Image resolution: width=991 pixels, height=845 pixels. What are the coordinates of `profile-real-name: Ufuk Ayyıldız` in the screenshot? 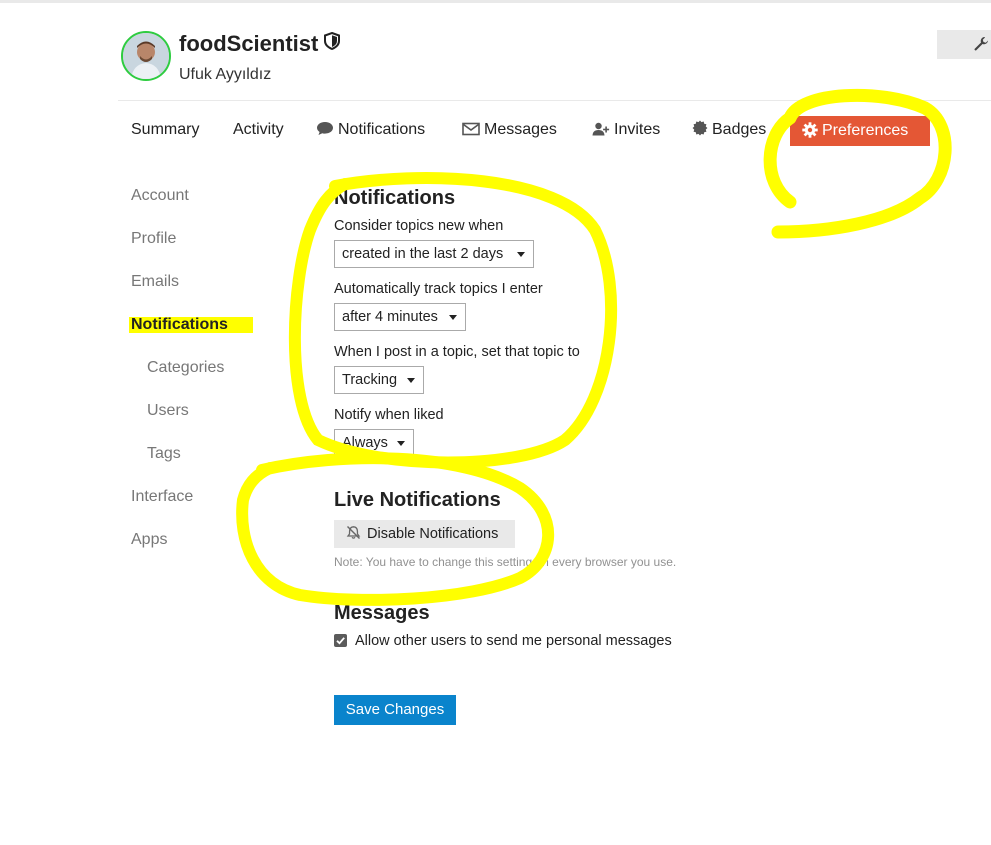 It's located at (225, 74).